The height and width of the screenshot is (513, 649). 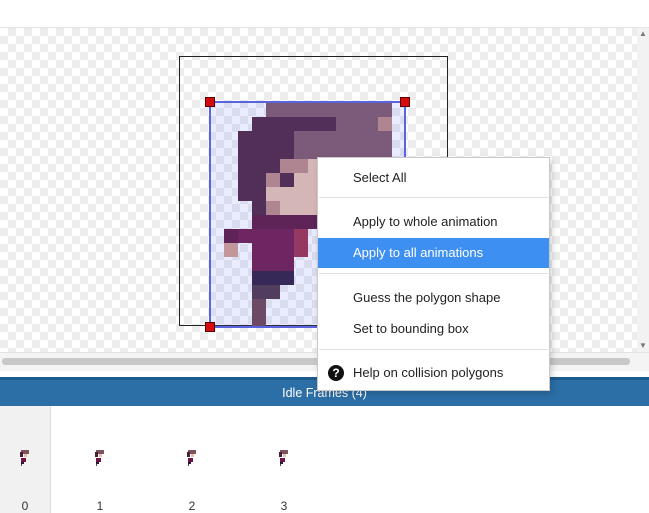 I want to click on canvas-vertical-scrollbar: ▲ ▼, so click(x=643, y=190).